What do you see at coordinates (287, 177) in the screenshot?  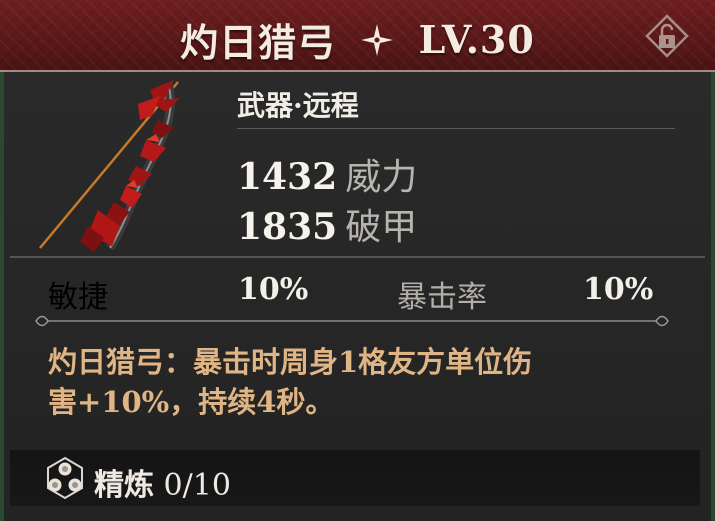 I see `stat-value: 1432` at bounding box center [287, 177].